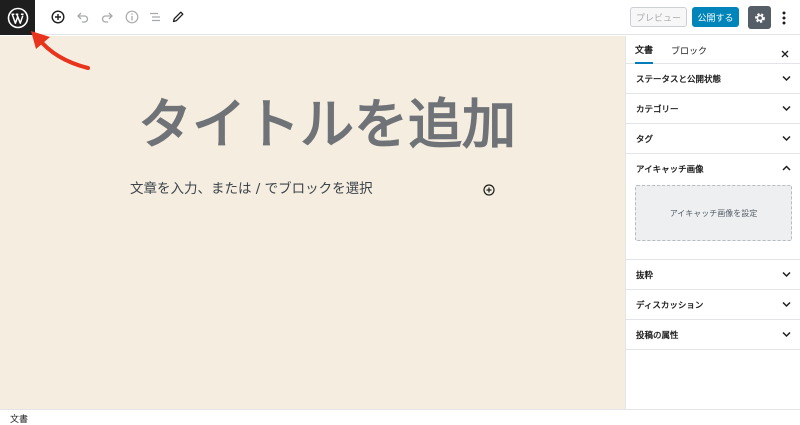 This screenshot has width=800, height=425. I want to click on add-block-icon, so click(58, 17).